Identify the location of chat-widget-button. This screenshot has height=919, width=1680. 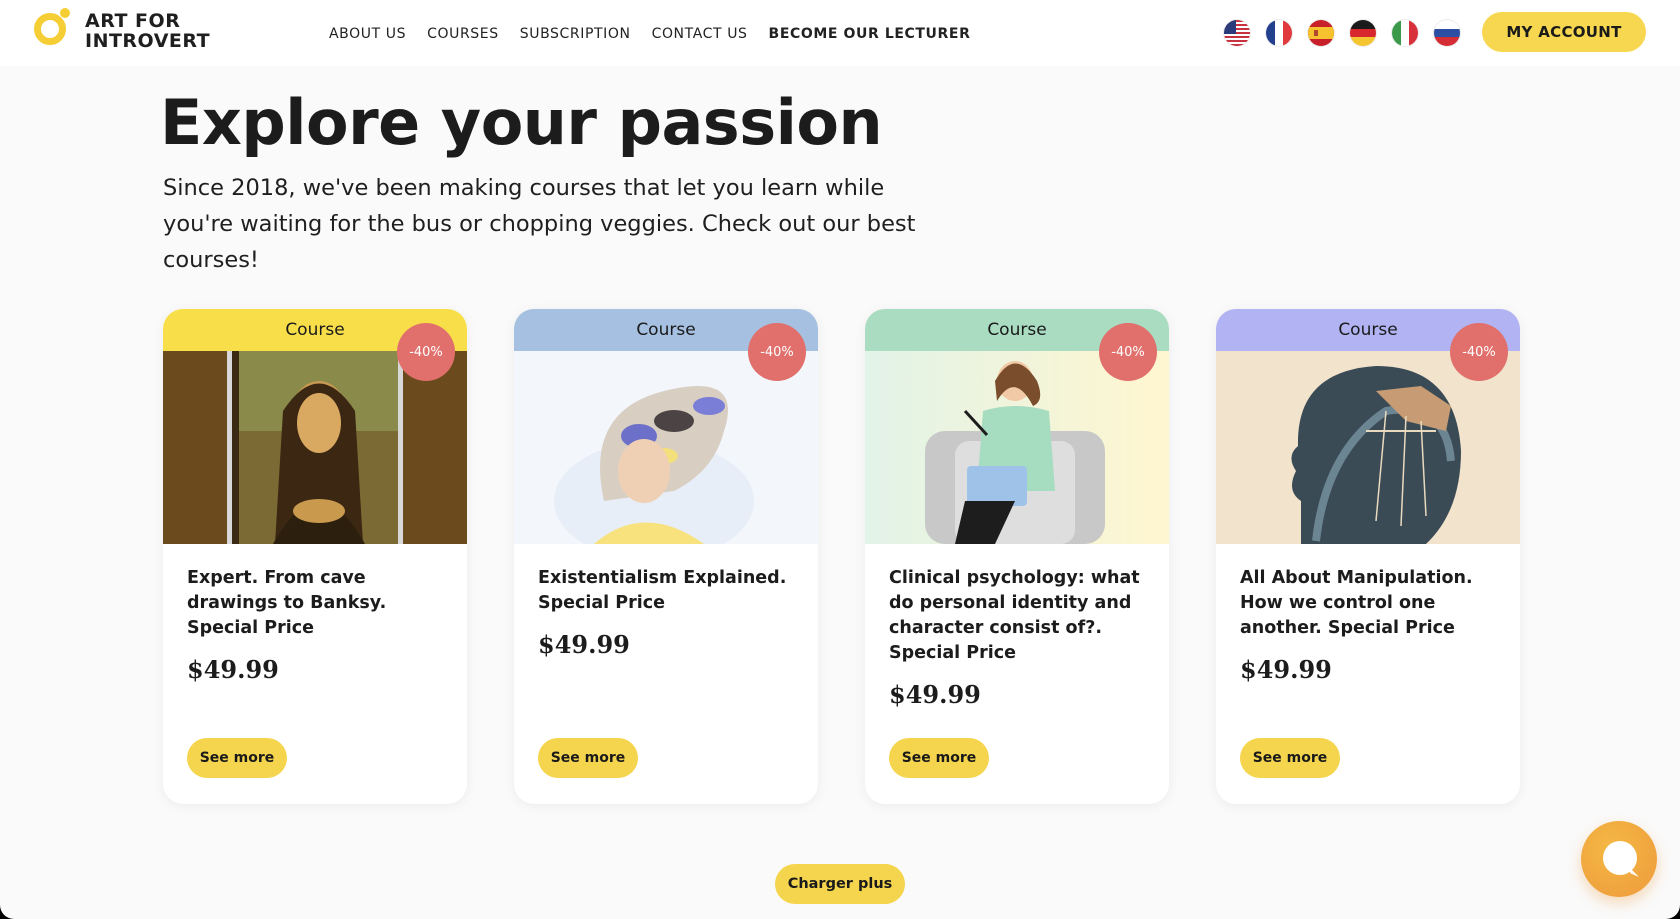
(1619, 859).